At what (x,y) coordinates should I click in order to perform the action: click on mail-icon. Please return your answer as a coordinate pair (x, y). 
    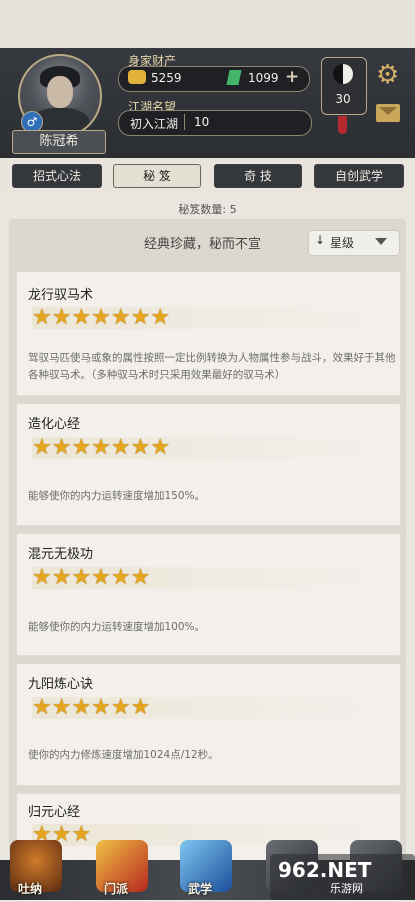
    Looking at the image, I should click on (388, 113).